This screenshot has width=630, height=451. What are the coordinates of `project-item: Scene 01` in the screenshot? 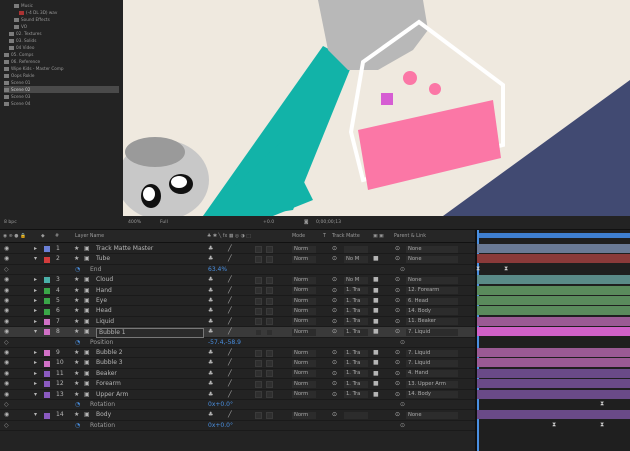 It's located at (17, 82).